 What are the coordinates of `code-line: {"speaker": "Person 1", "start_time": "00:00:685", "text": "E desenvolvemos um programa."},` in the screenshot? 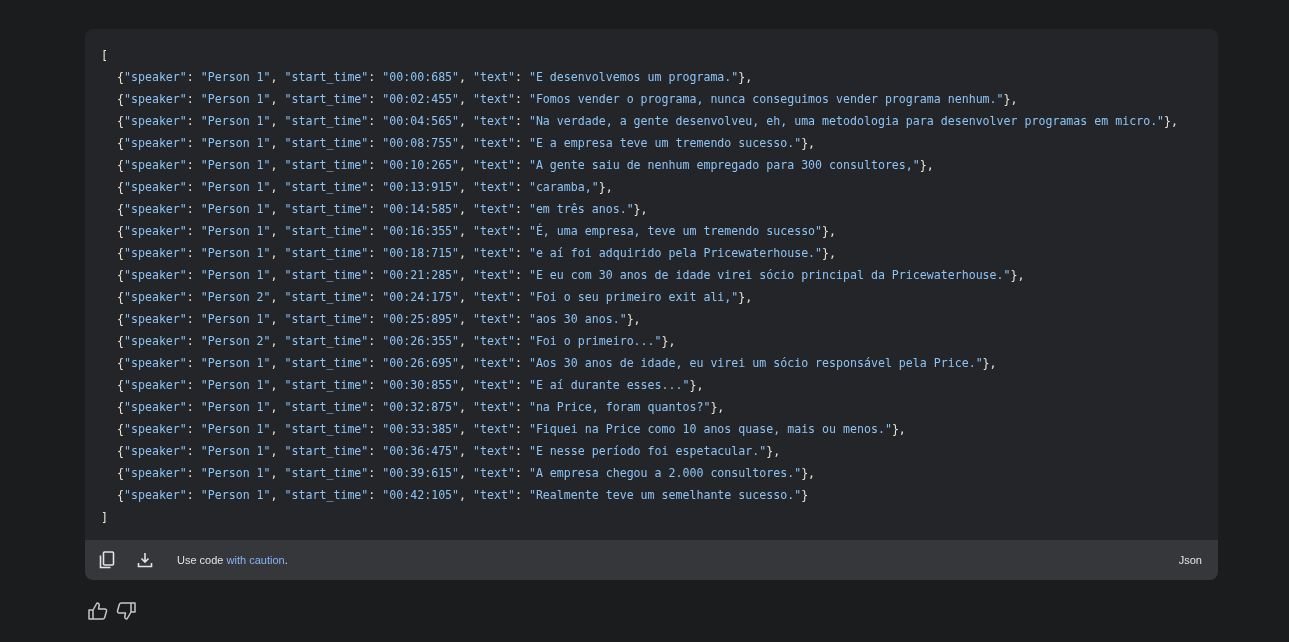 It's located at (435, 77).